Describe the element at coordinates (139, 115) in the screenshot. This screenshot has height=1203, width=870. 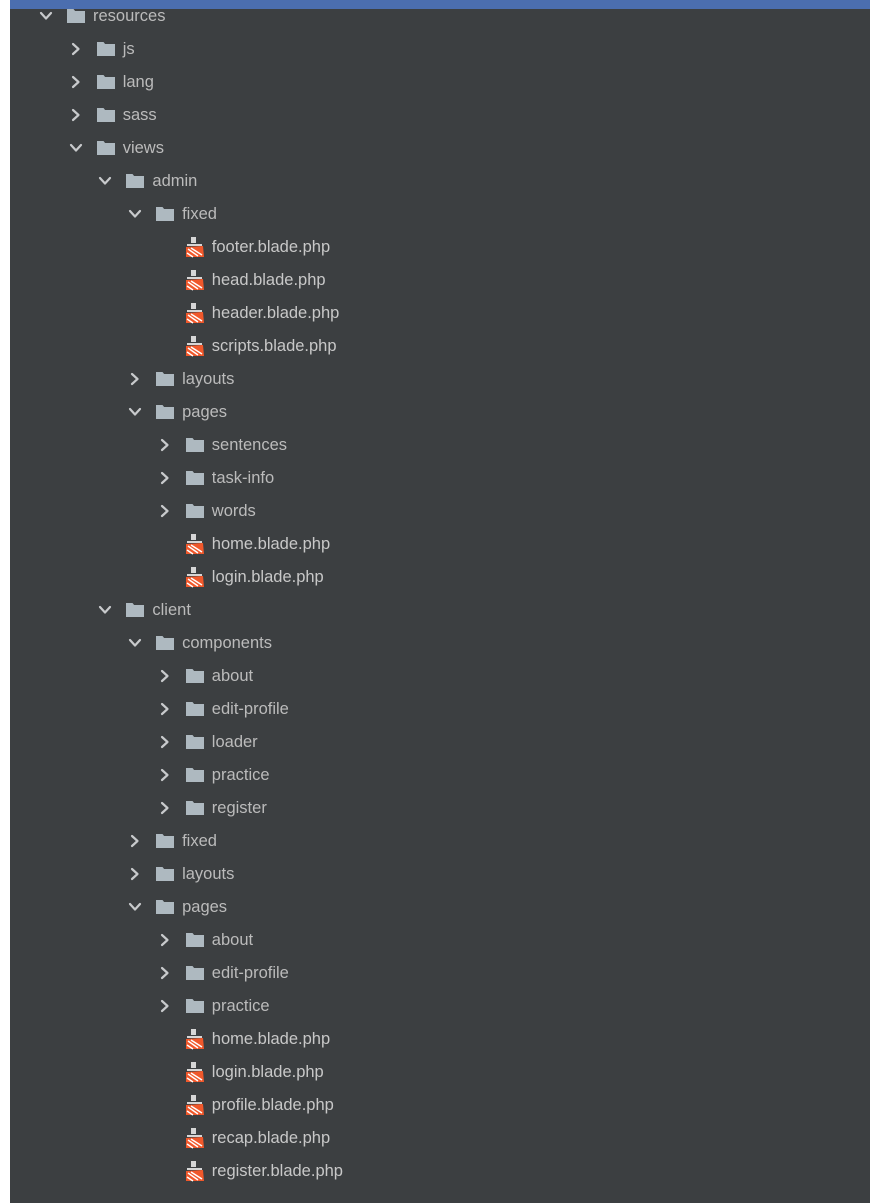
I see `tree-item-label: sass` at that location.